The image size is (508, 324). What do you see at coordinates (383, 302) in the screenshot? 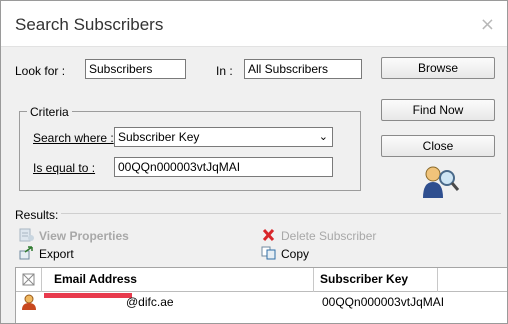
I see `row-subscriber-key: 00QQn000003vtJqMAI` at bounding box center [383, 302].